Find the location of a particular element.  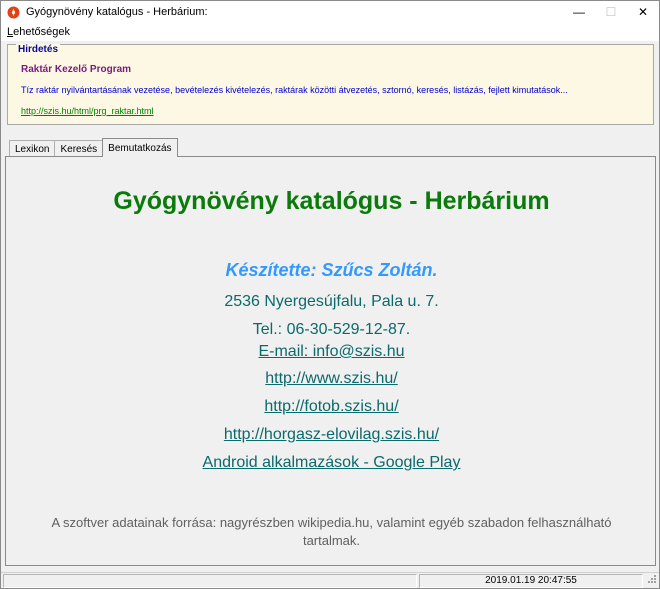

menu-options: Lehetőségek is located at coordinates (38, 32).